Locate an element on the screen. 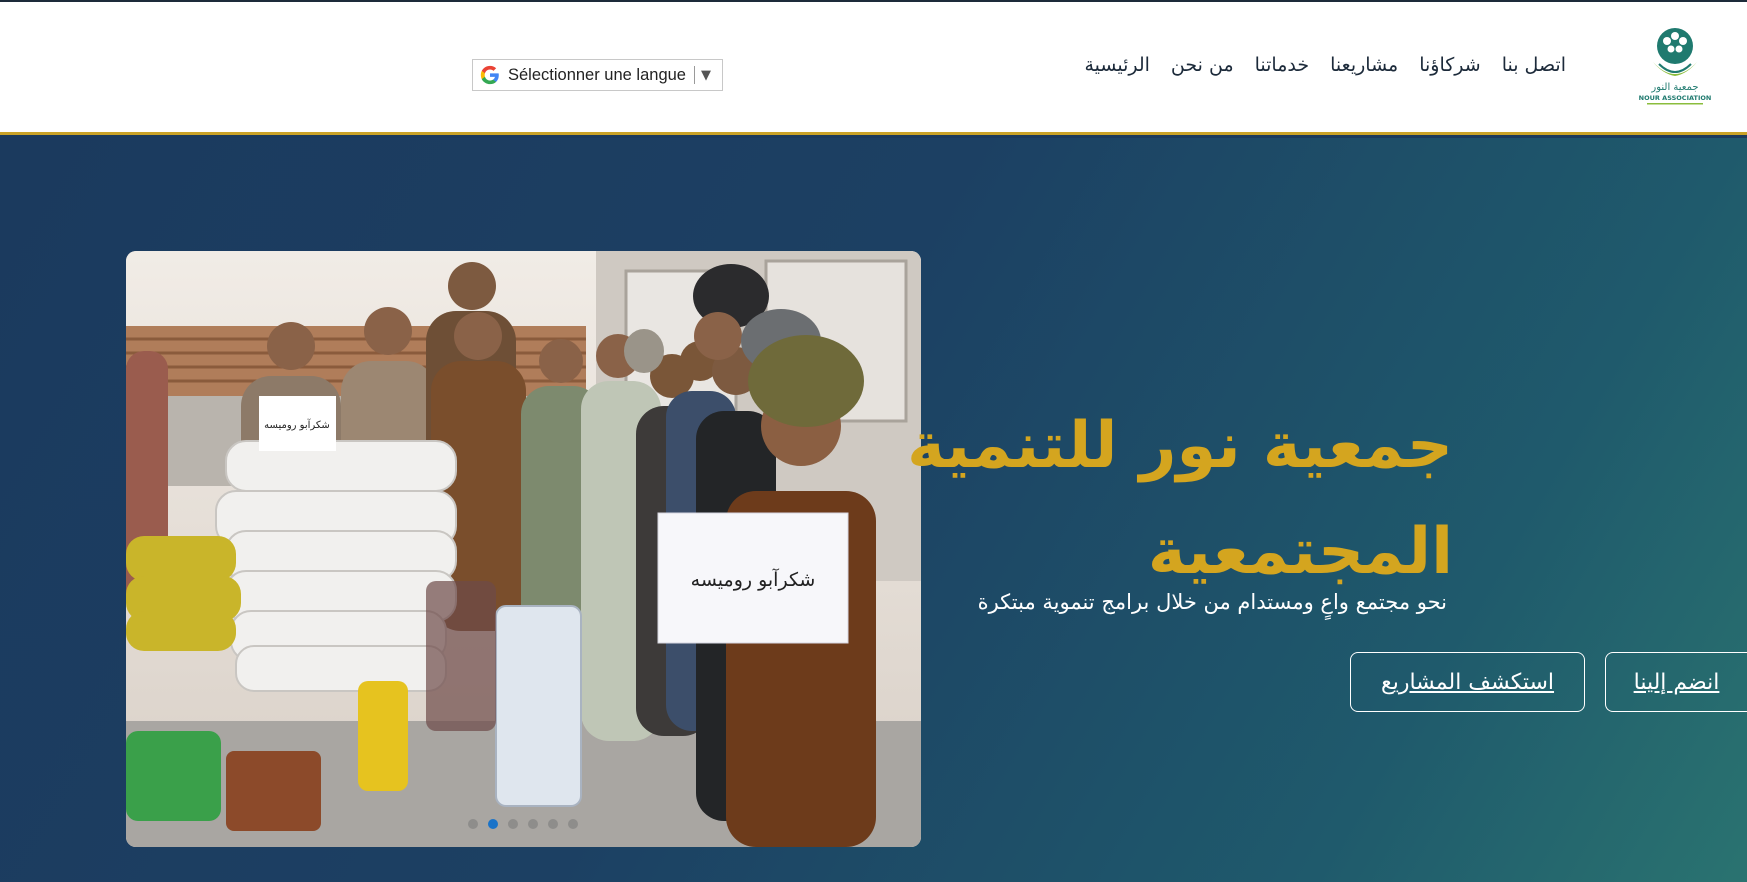 The height and width of the screenshot is (882, 1747). language-selector: Sélectionner une langue ▼ is located at coordinates (597, 75).